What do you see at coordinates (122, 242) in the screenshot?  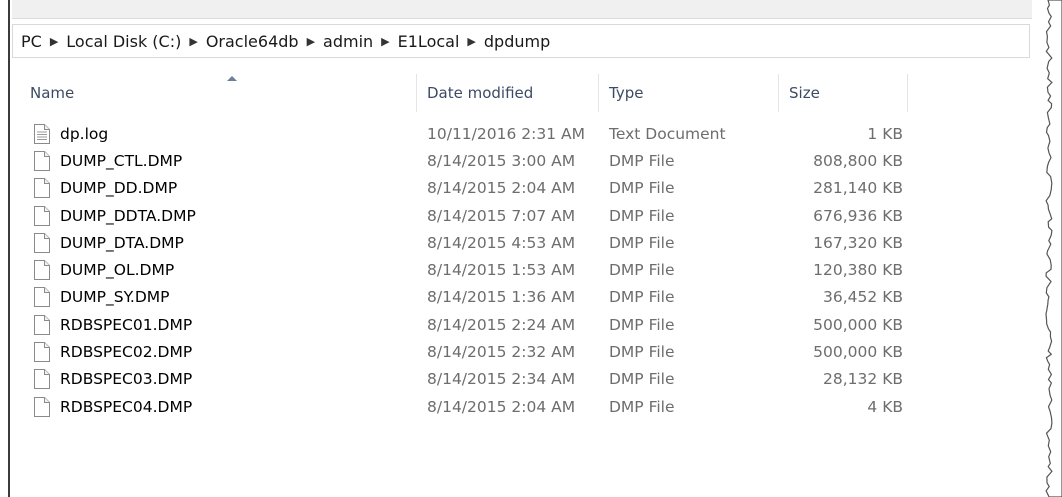 I see `file-name: DUMP_DTA.DMP` at bounding box center [122, 242].